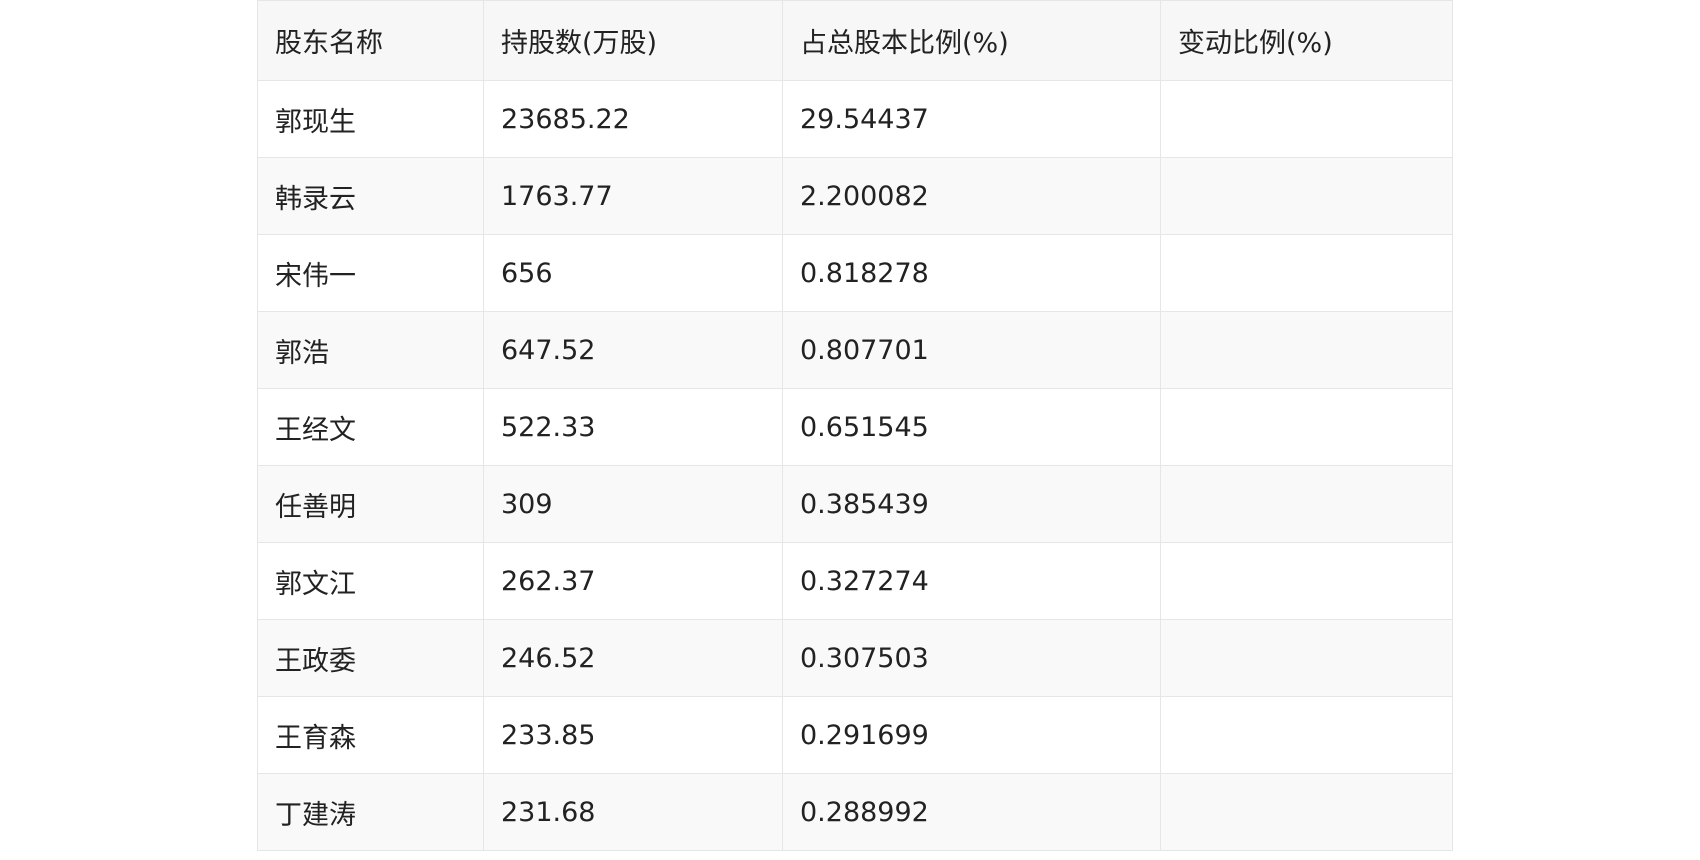 This screenshot has width=1700, height=860. Describe the element at coordinates (370, 119) in the screenshot. I see `cell-shareholder-name: 郭现生` at that location.